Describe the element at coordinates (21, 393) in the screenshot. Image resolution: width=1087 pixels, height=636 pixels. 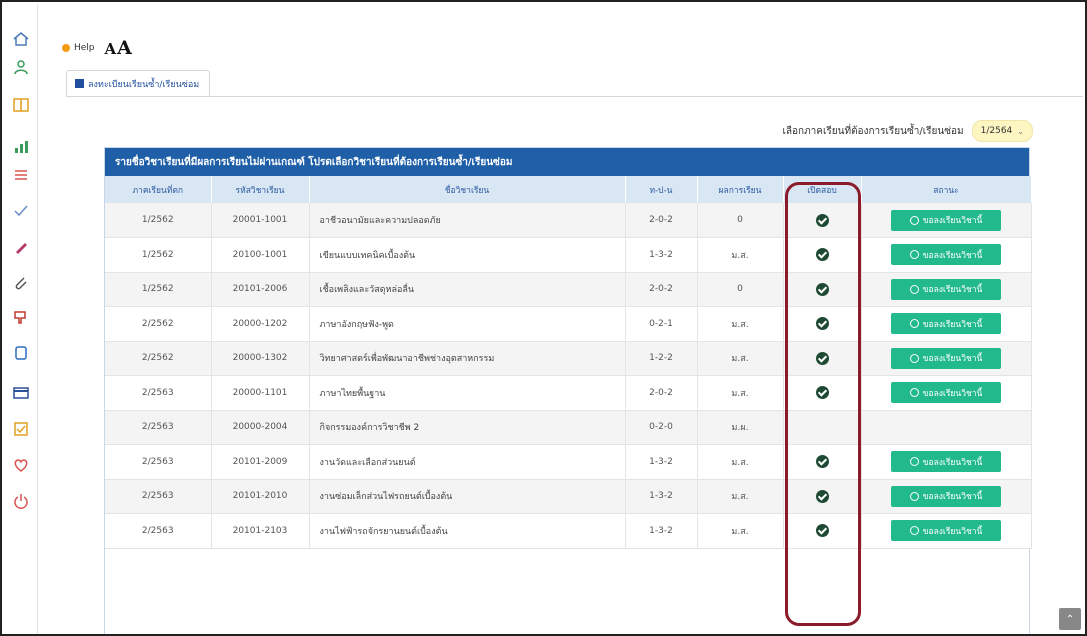
I see `card-icon` at that location.